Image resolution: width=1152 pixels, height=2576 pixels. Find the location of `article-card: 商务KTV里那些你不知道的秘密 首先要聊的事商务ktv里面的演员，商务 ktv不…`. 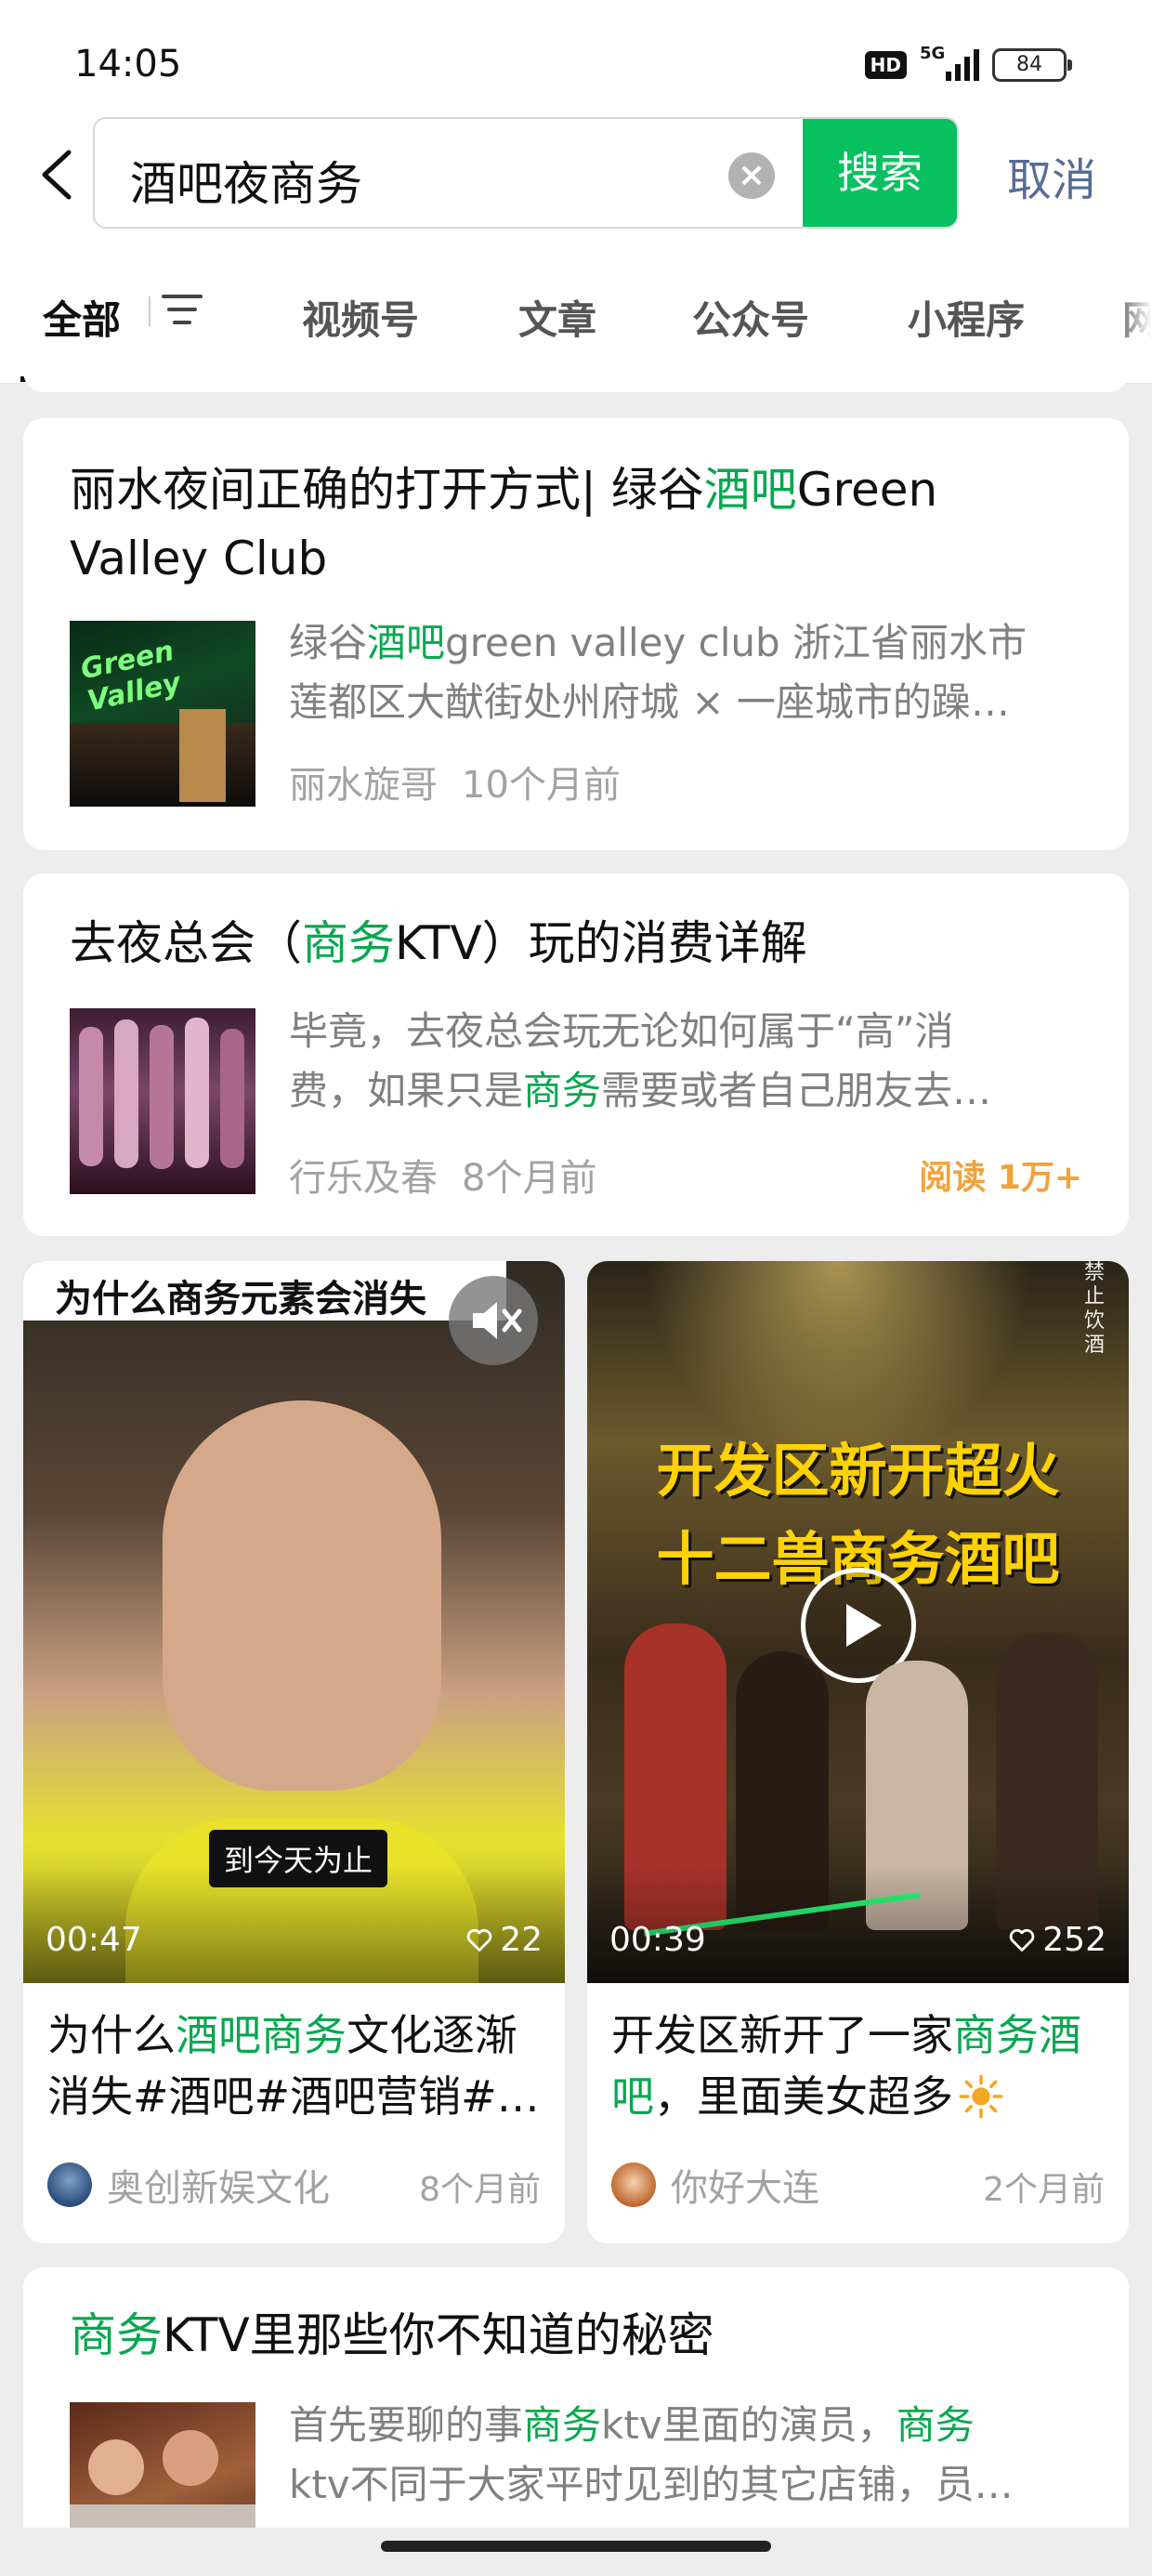

article-card: 商务KTV里那些你不知道的秘密 首先要聊的事商务ktv里面的演员，商务 ktv不… is located at coordinates (576, 2397).